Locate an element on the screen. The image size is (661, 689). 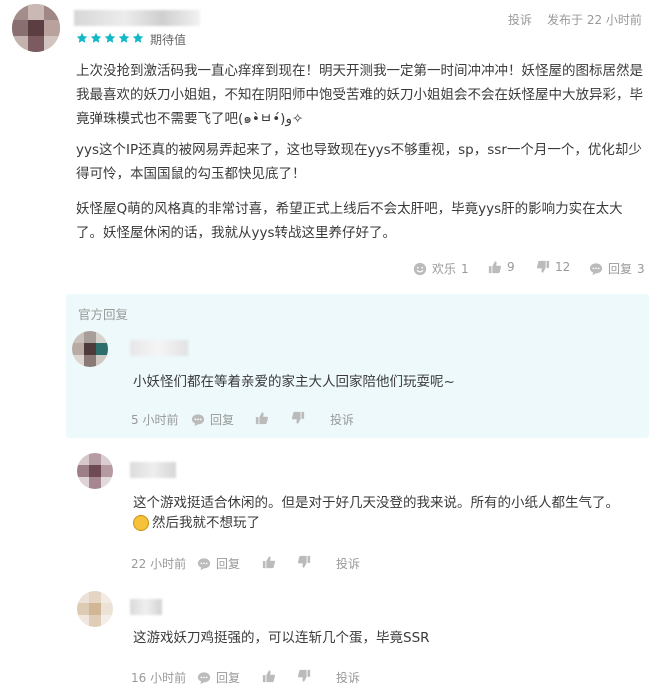
reply1-text-line2: 然后我就不想玩了 is located at coordinates (206, 523).